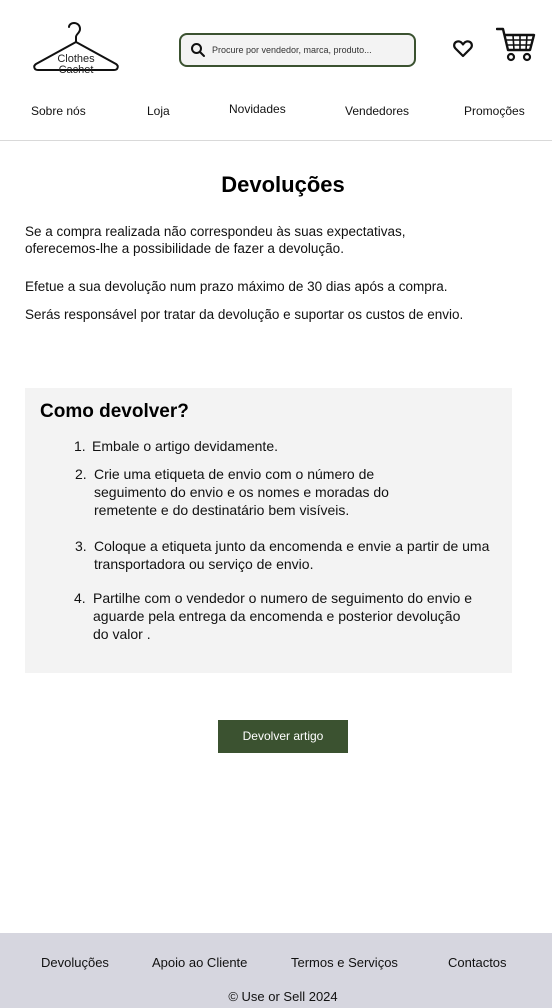 Image resolution: width=552 pixels, height=1008 pixels. What do you see at coordinates (114, 411) in the screenshot?
I see `how-to-title: Como devolver?` at bounding box center [114, 411].